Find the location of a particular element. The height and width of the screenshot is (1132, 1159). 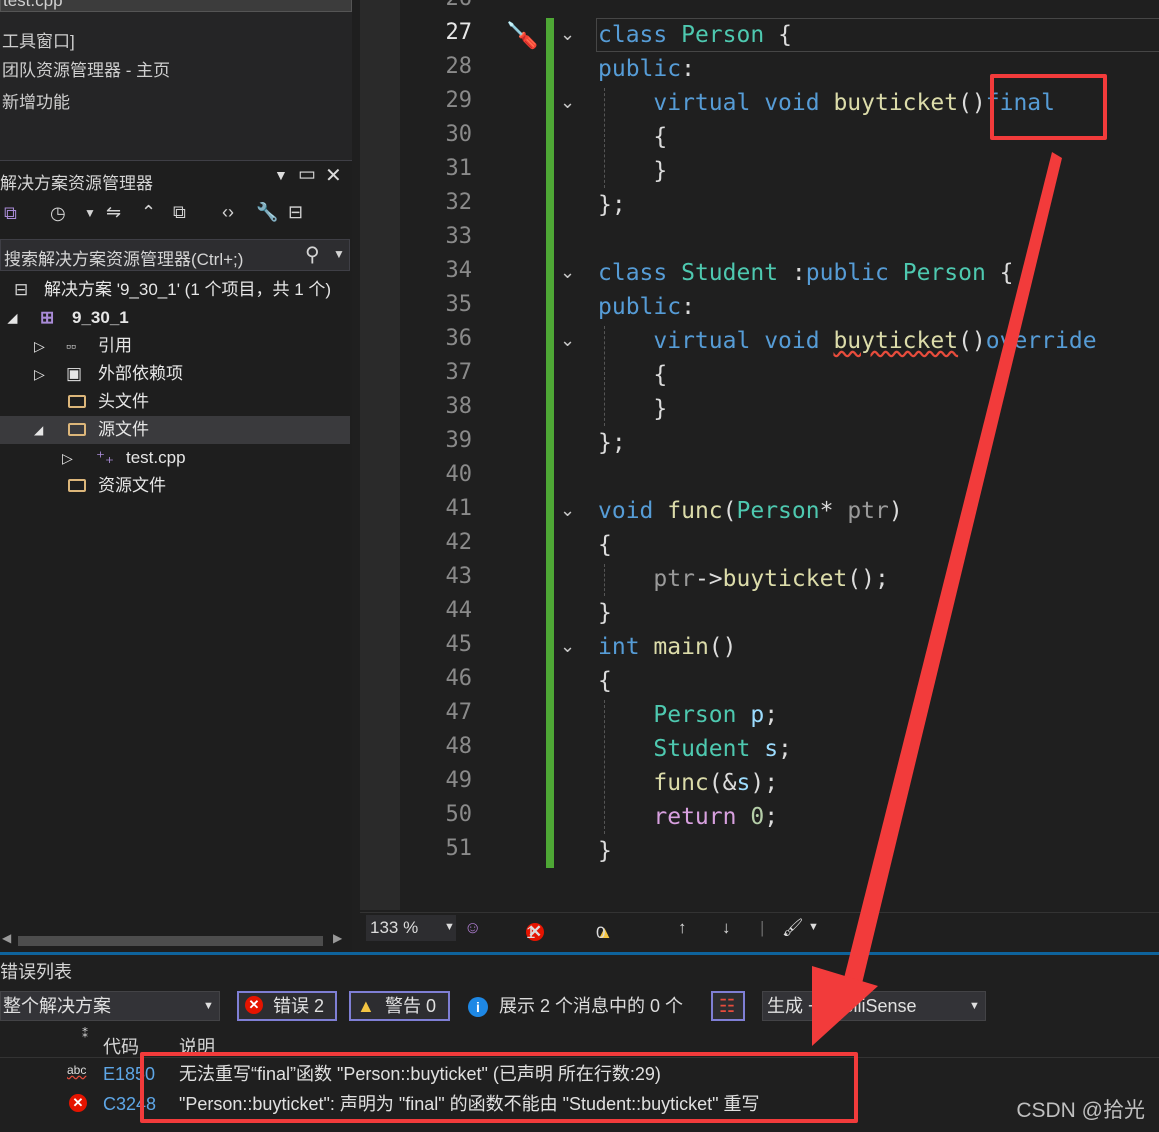

watermark: CSDN @拾光 is located at coordinates (1080, 1110).